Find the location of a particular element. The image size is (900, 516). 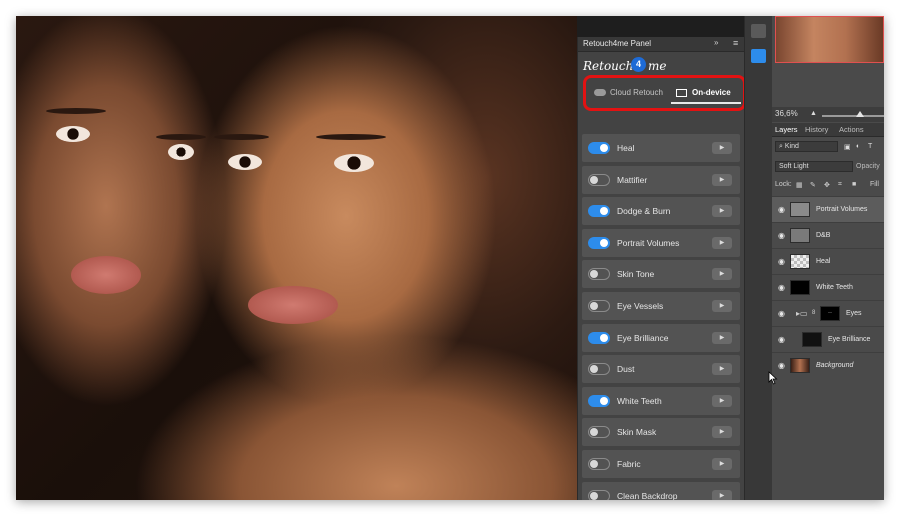

plugin-row: Skin Tone ▶ is located at coordinates (661, 274).